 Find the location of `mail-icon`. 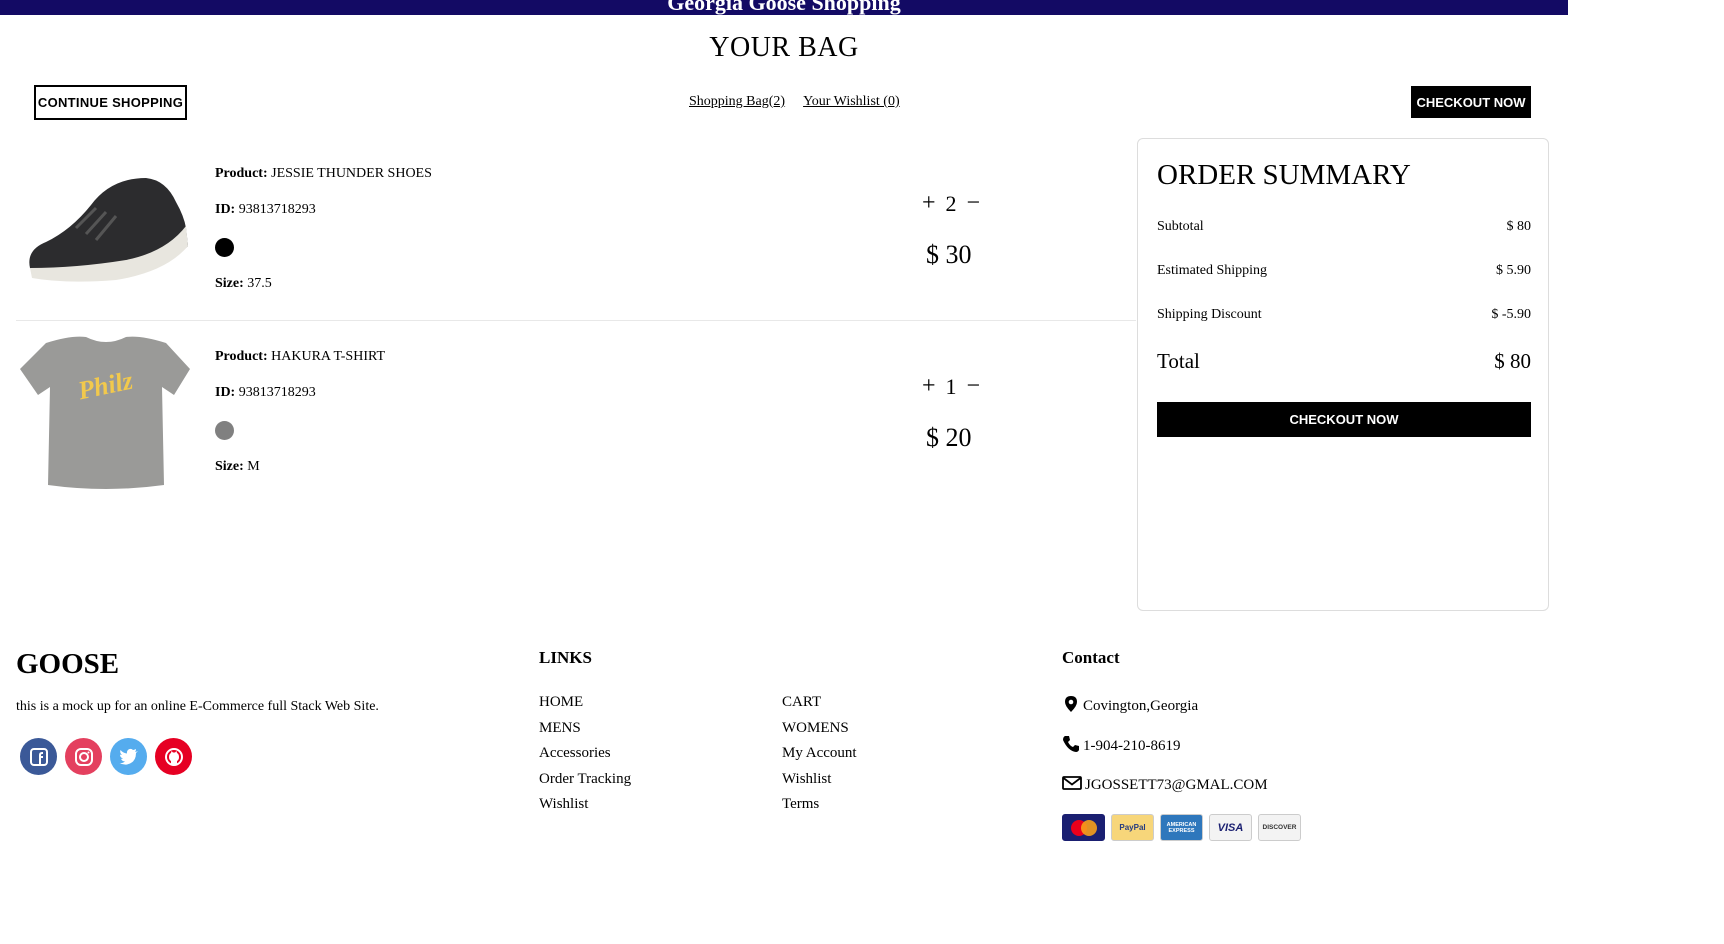

mail-icon is located at coordinates (1072, 785).